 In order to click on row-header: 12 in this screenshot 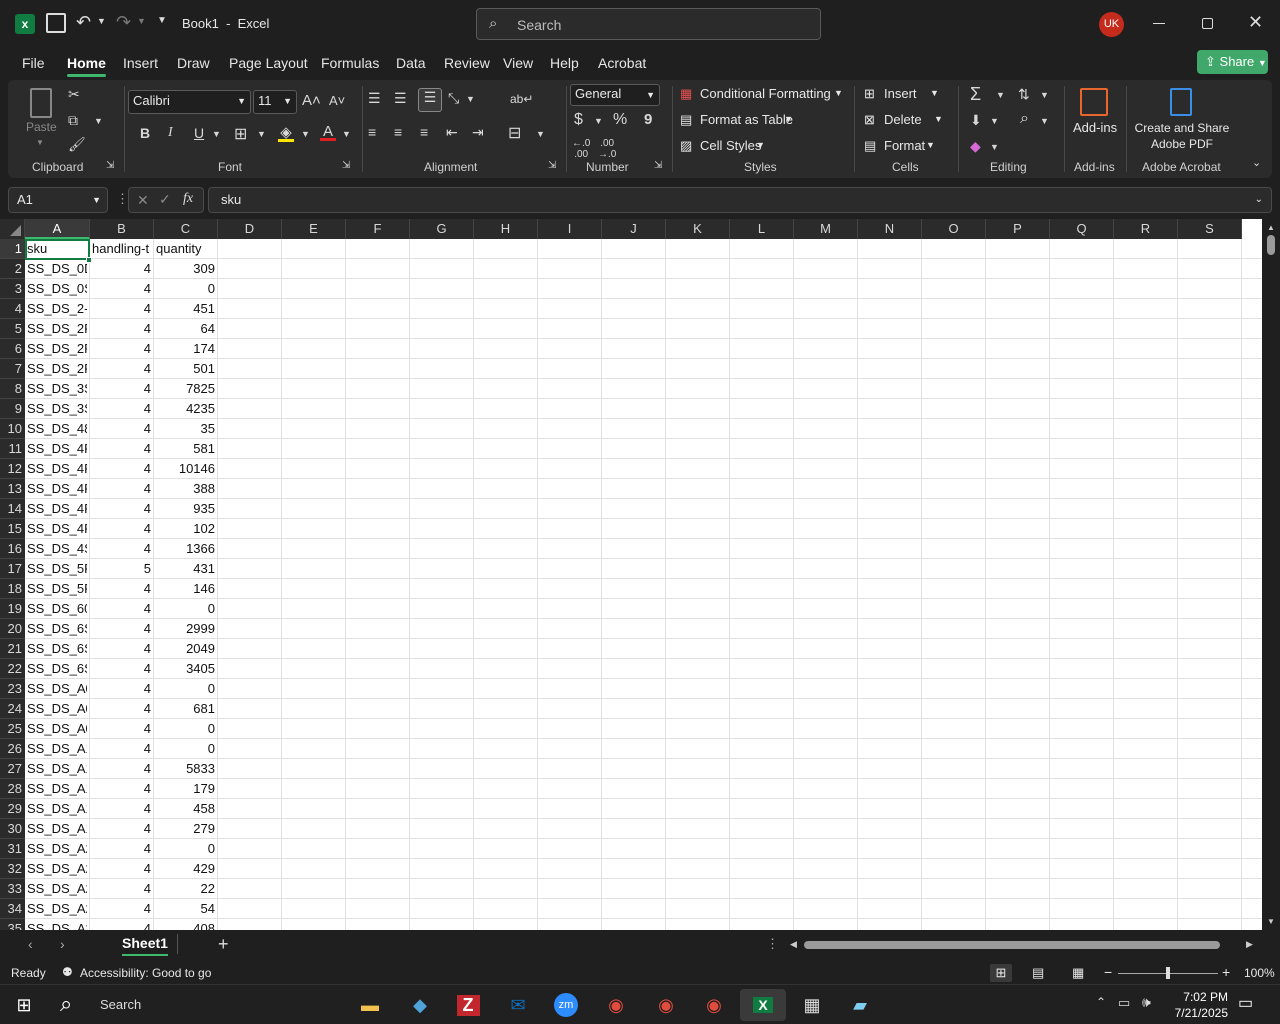, I will do `click(12, 469)`.